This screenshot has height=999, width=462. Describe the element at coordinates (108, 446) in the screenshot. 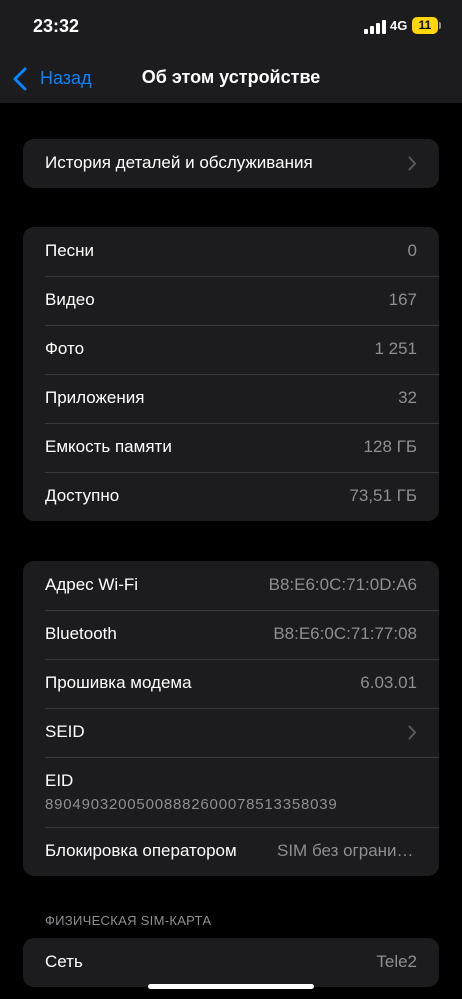

I see `stat-label: Емкость памяти` at that location.